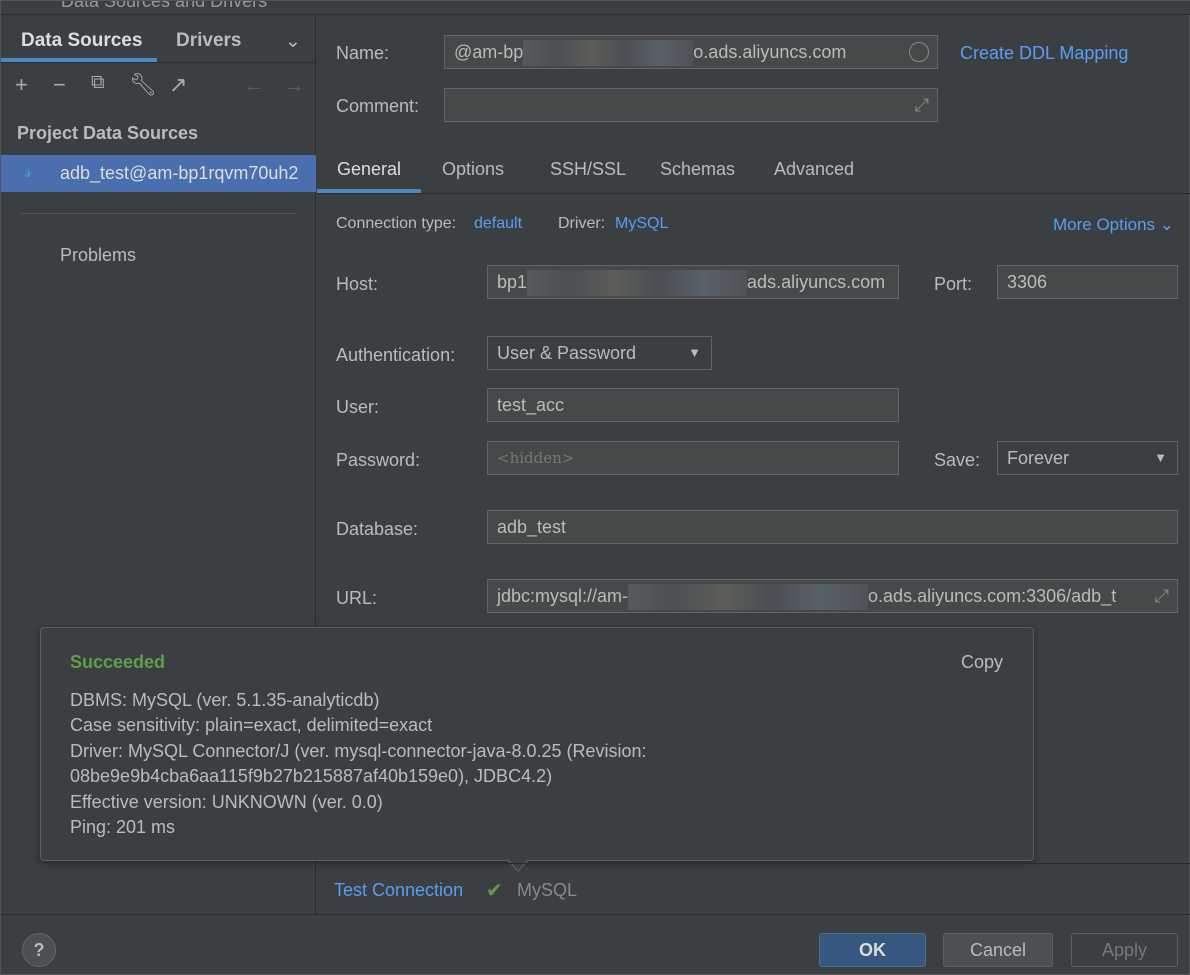 The width and height of the screenshot is (1190, 975). What do you see at coordinates (498, 224) in the screenshot?
I see `connection-type-link: default` at bounding box center [498, 224].